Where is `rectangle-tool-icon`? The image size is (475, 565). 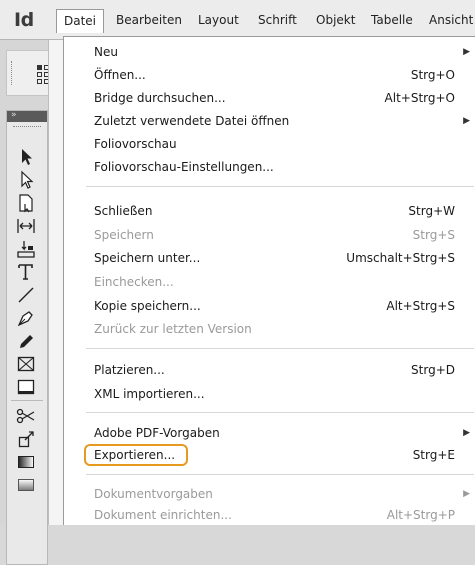 rectangle-tool-icon is located at coordinates (26, 387).